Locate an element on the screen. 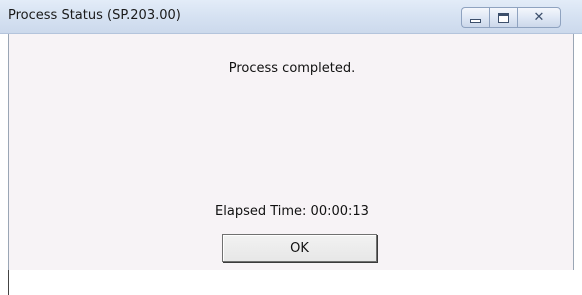  window-bottom is located at coordinates (291, 282).